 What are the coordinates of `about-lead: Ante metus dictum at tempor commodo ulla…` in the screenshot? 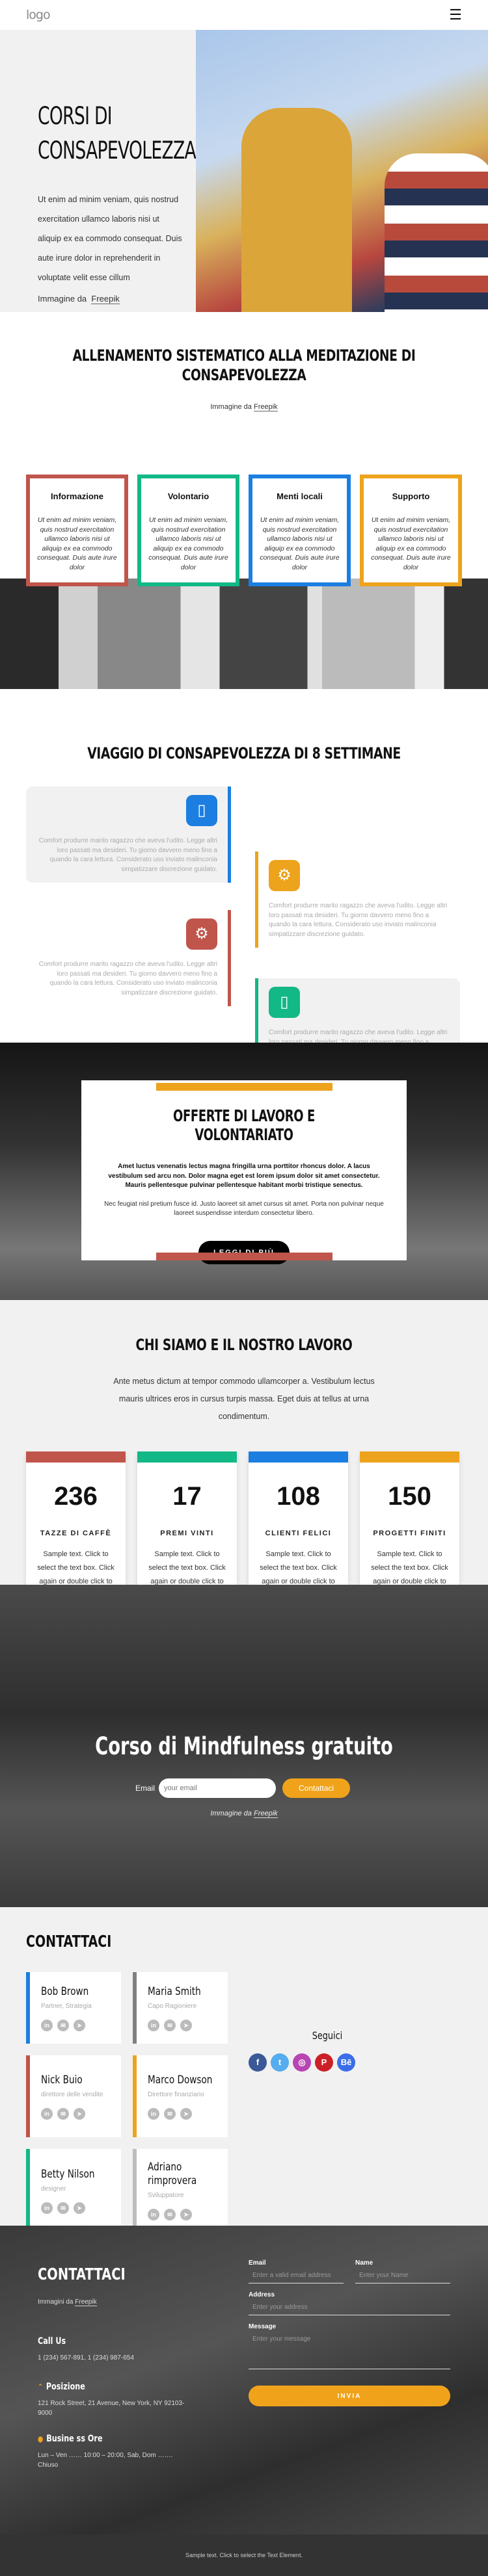 It's located at (244, 1399).